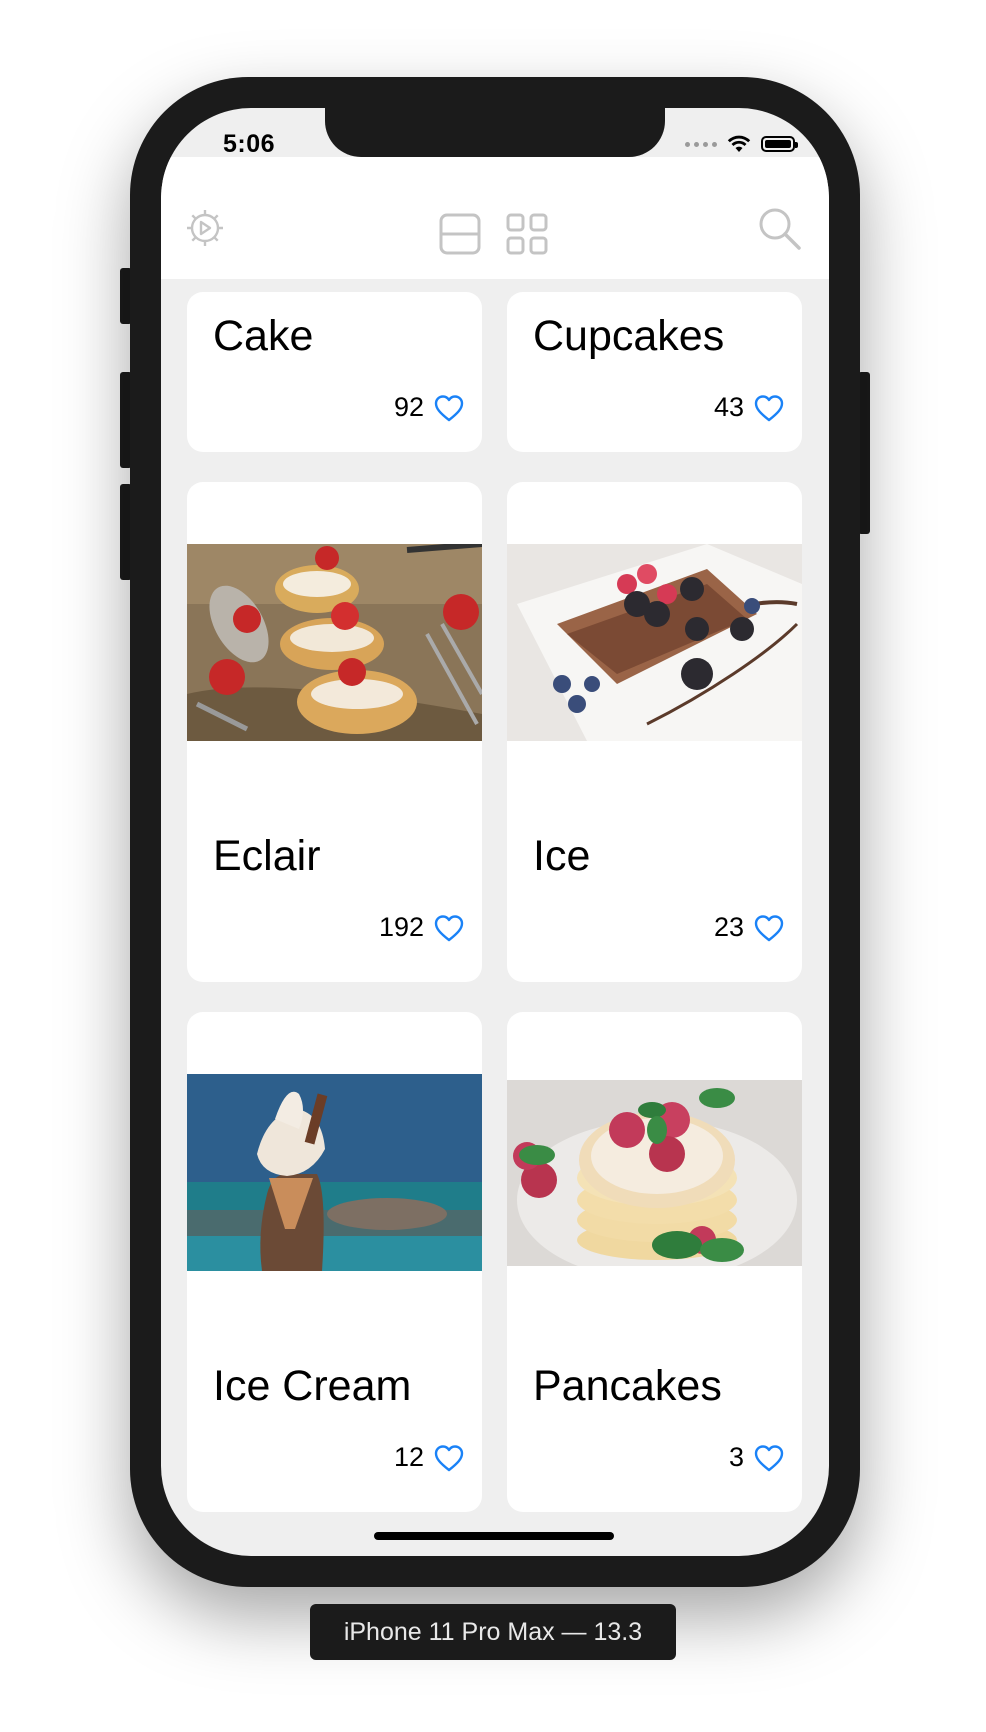 The height and width of the screenshot is (1732, 986). I want to click on card-title: Ice Cream, so click(312, 1386).